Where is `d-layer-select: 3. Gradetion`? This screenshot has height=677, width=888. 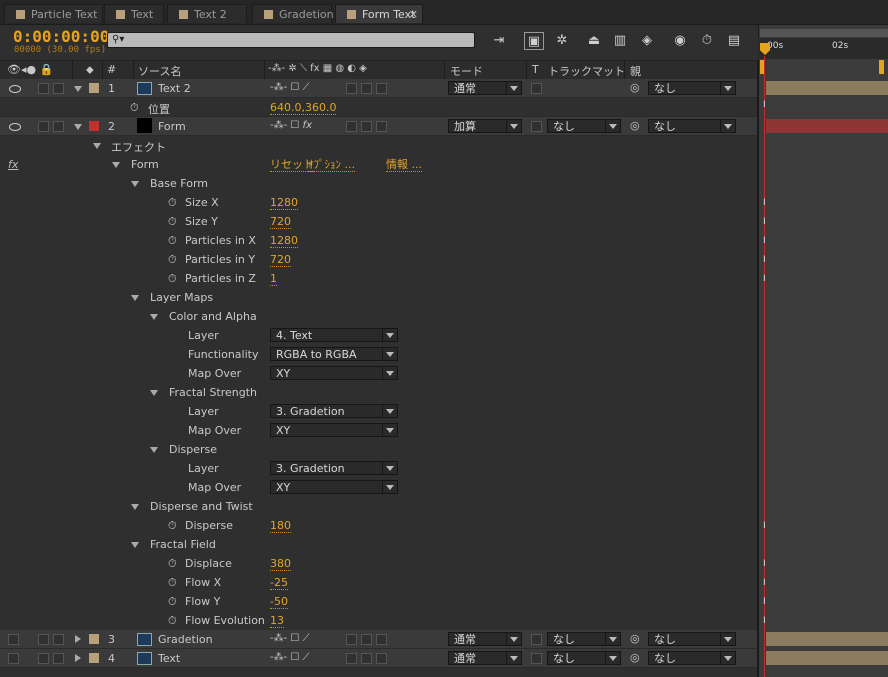
d-layer-select: 3. Gradetion is located at coordinates (334, 468).